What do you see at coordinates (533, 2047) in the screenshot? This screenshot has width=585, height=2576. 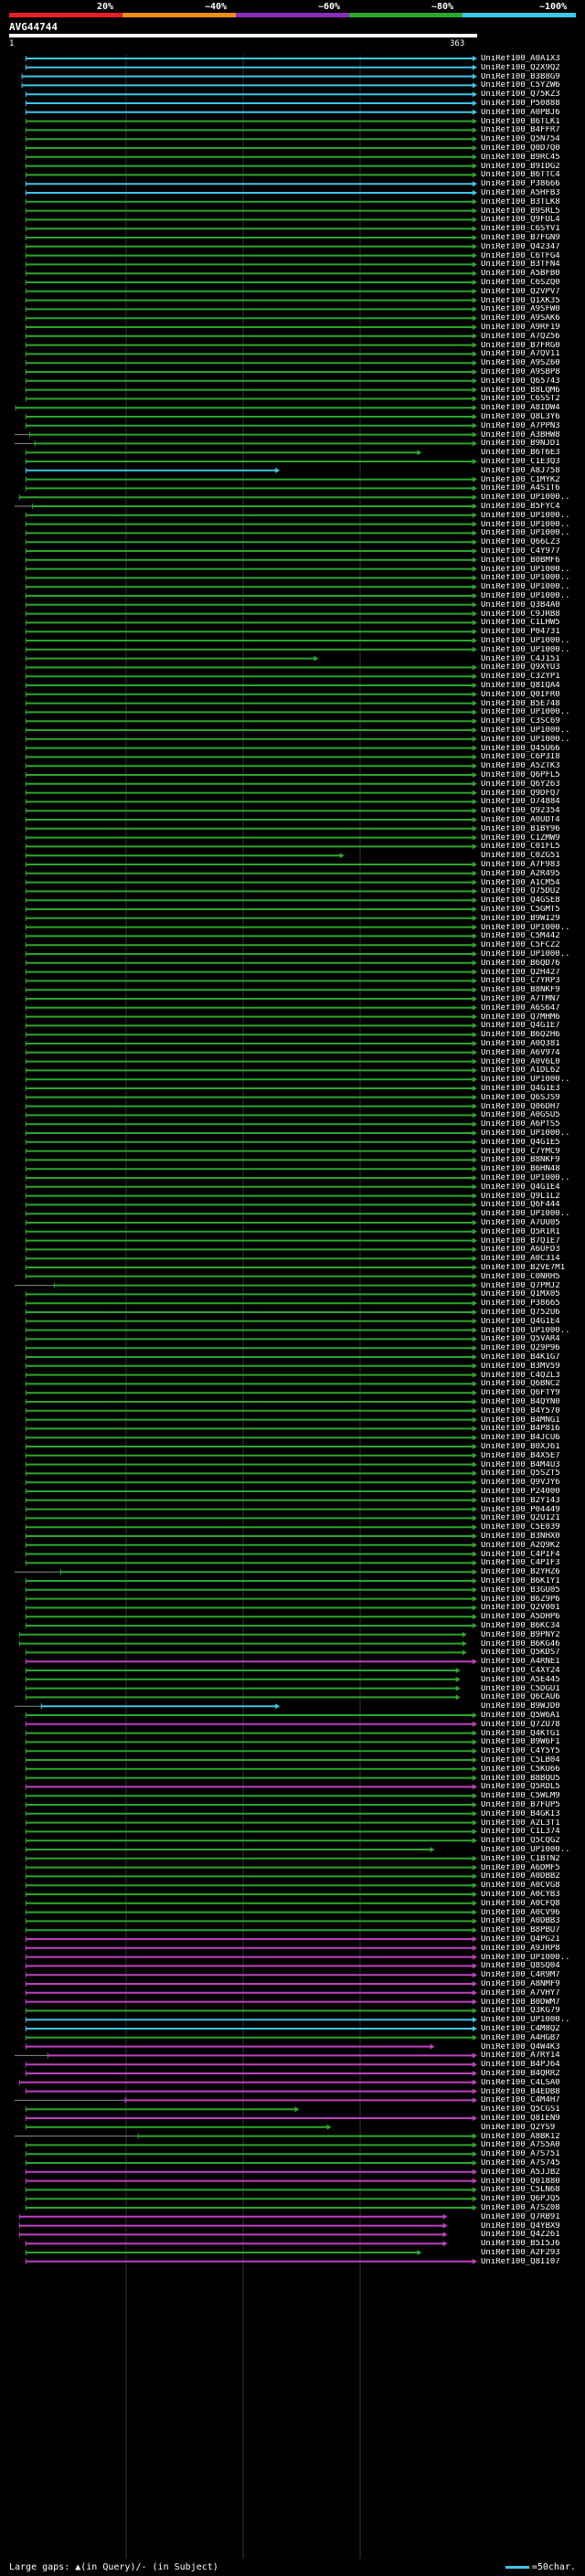 I see `subject-id-link: UniRef100_Q4W4K3` at bounding box center [533, 2047].